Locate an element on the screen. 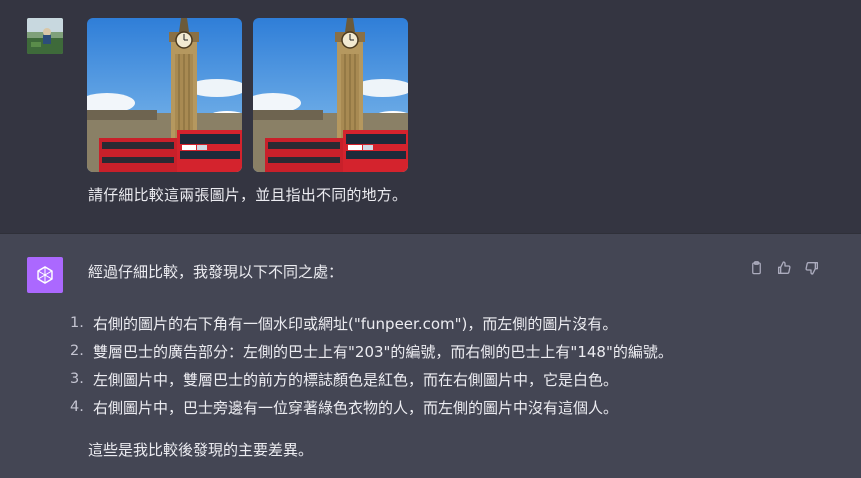 The width and height of the screenshot is (861, 478). message-actions is located at coordinates (784, 268).